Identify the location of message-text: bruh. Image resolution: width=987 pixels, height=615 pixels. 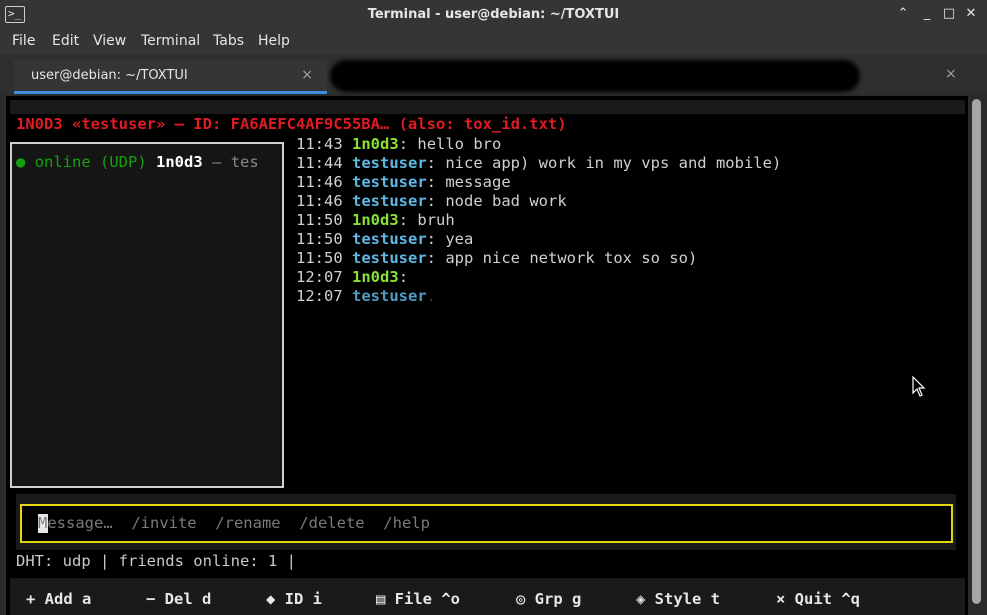
(436, 220).